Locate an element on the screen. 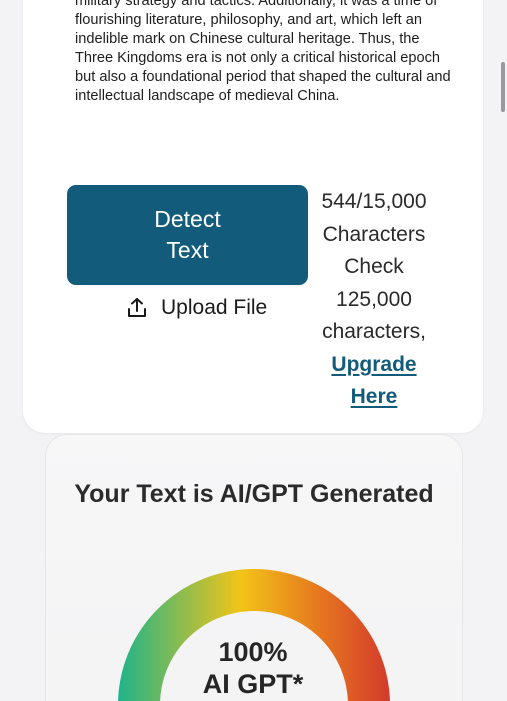 This screenshot has height=701, width=507. upload-icon is located at coordinates (137, 307).